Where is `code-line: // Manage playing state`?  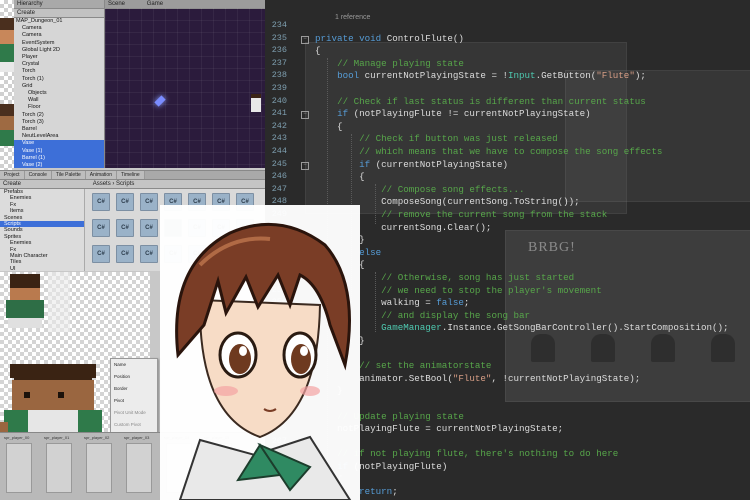 code-line: // Manage playing state is located at coordinates (389, 63).